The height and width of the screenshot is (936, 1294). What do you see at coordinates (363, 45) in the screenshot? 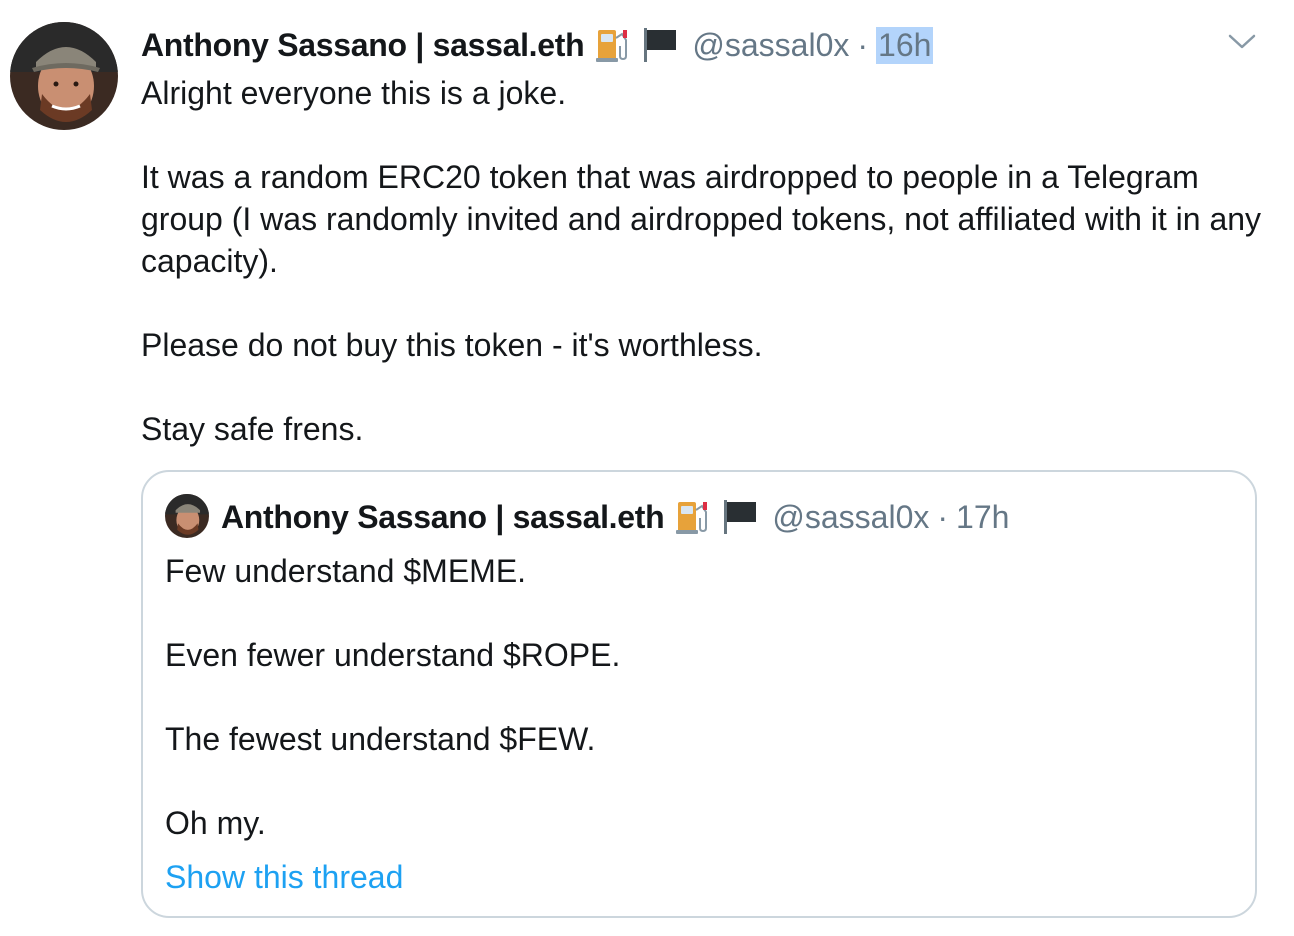
I see `author-name: Anthony Sassano | sassal.eth` at bounding box center [363, 45].